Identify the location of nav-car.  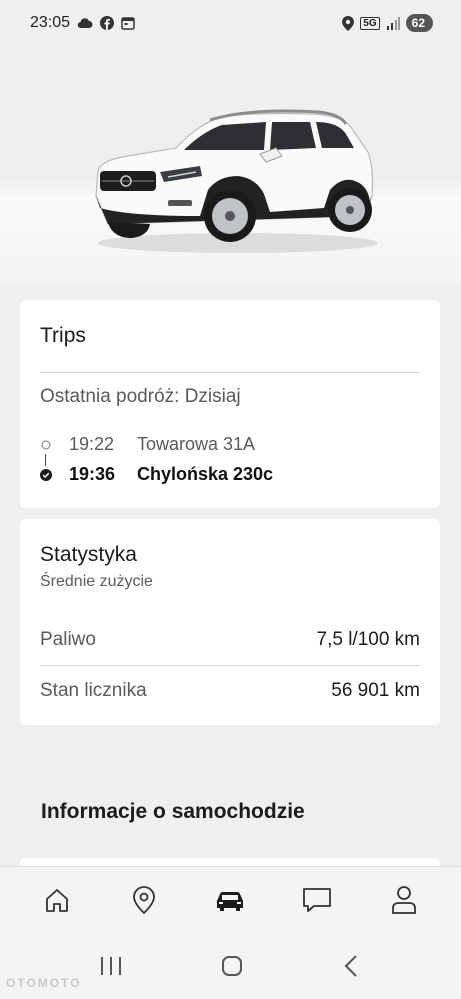
(230, 903).